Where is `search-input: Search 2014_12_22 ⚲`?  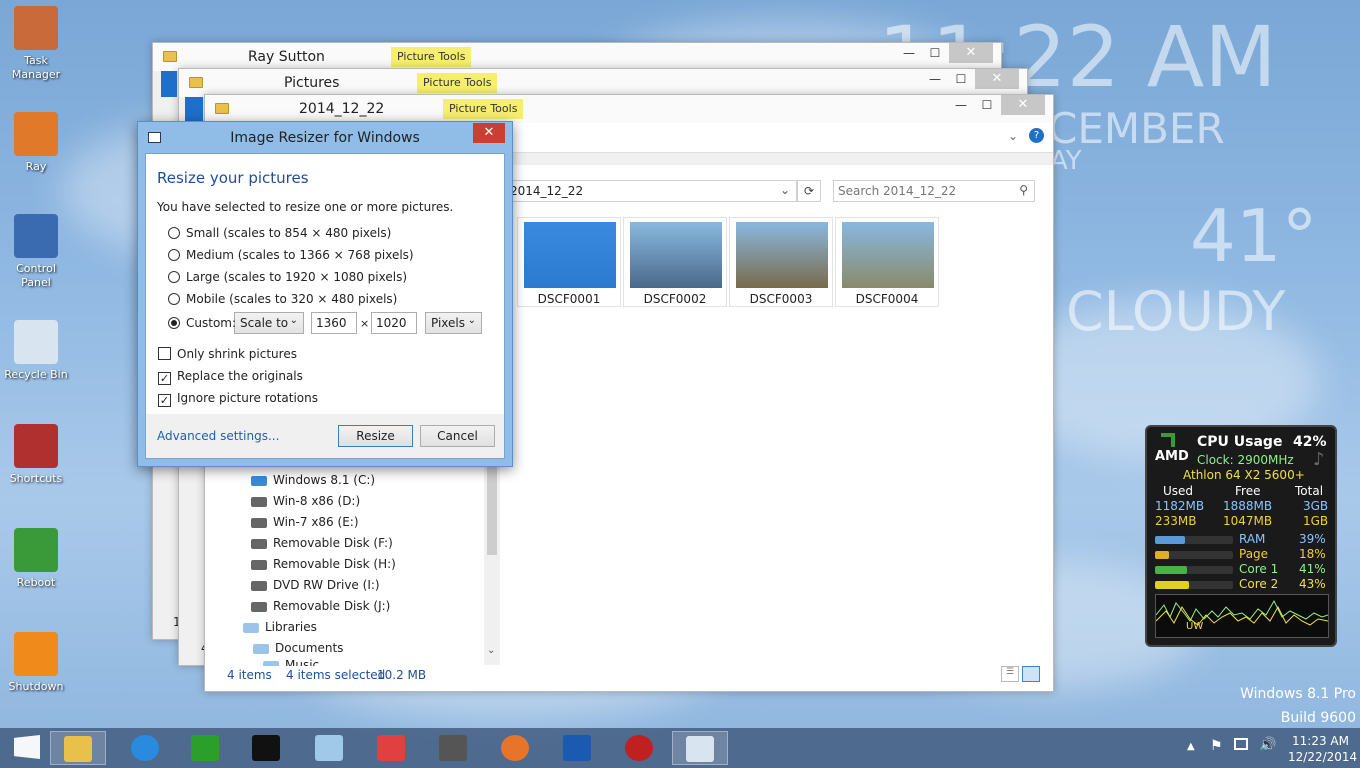 search-input: Search 2014_12_22 ⚲ is located at coordinates (934, 191).